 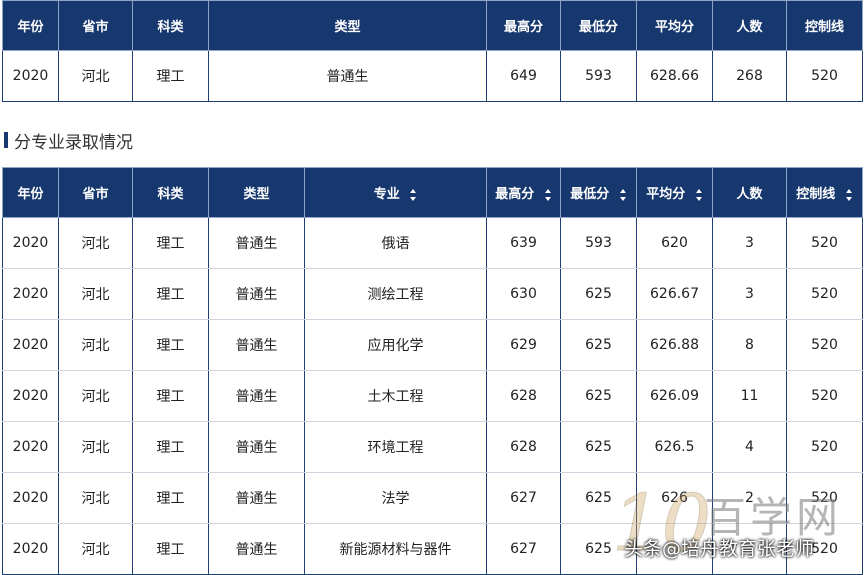 What do you see at coordinates (95, 192) in the screenshot?
I see `major-header-province: 省市` at bounding box center [95, 192].